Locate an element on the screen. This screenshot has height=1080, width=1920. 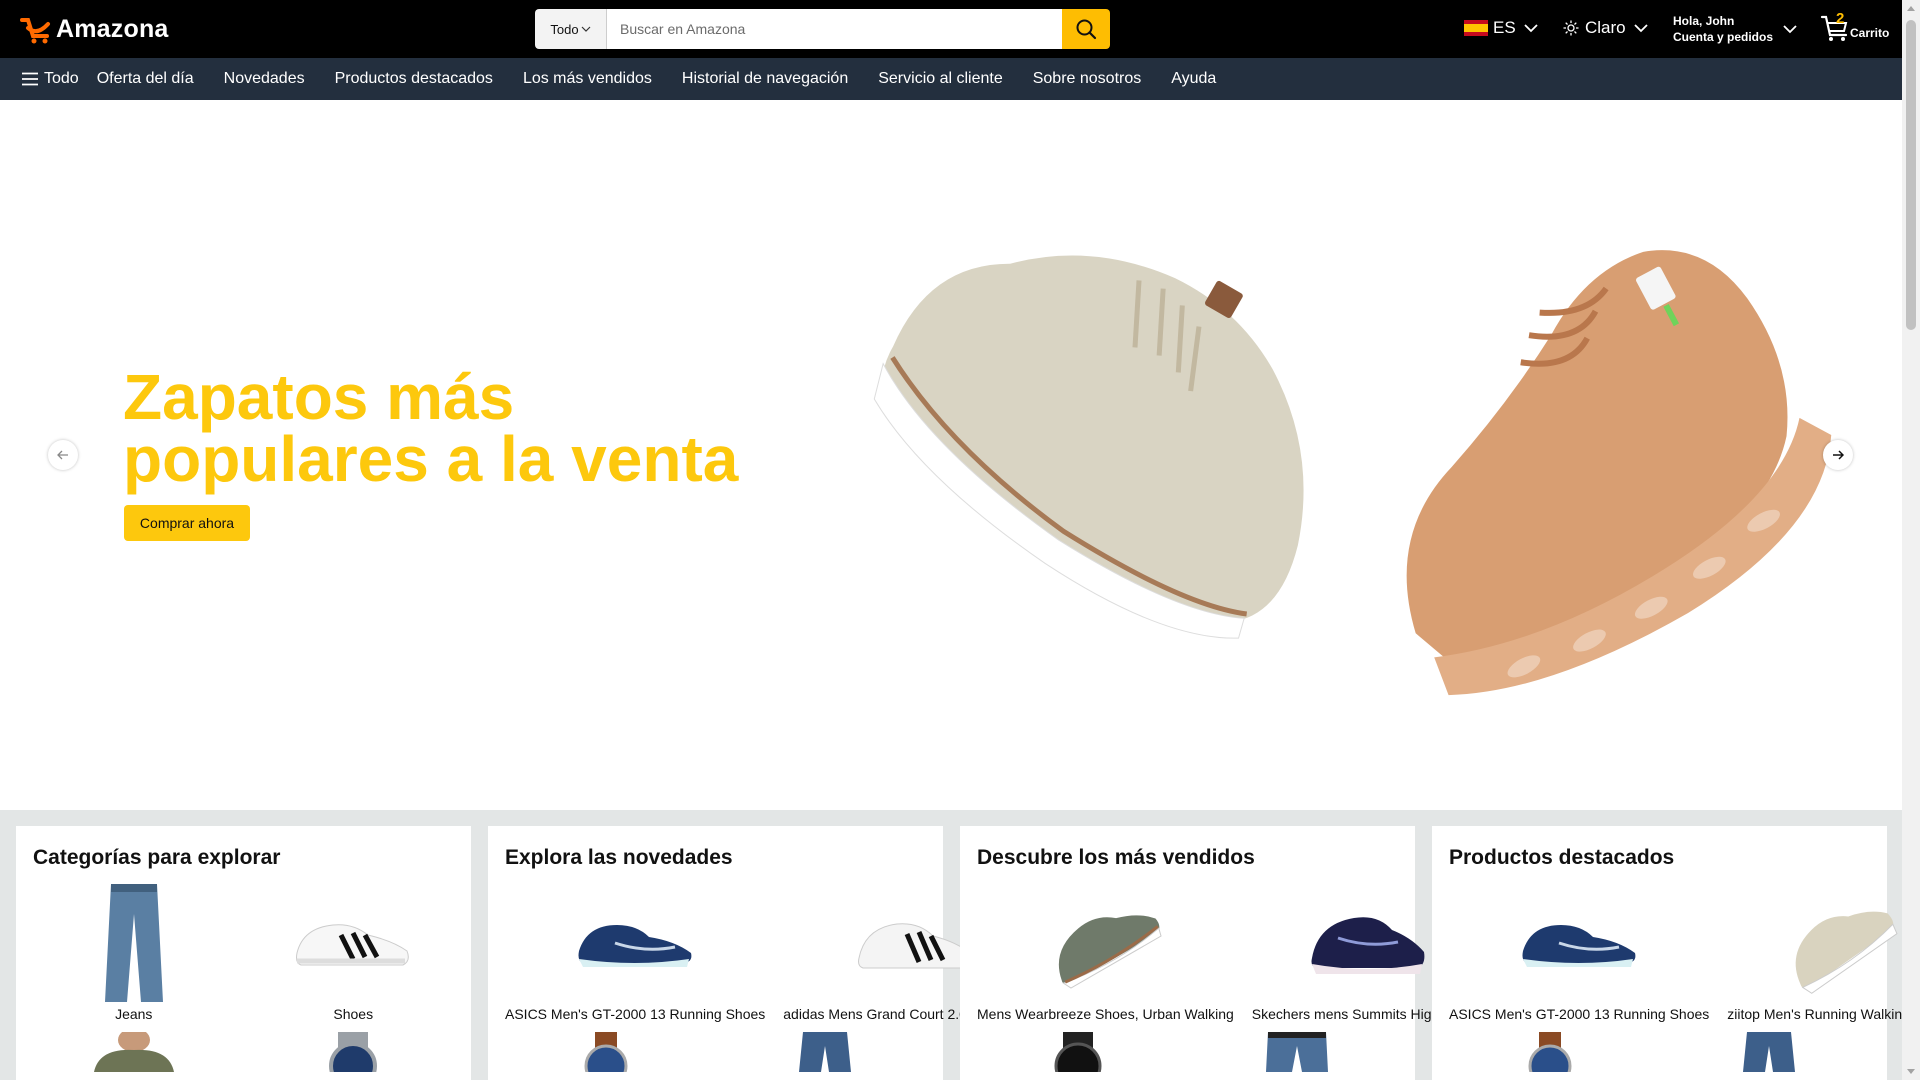
spain-flag-icon is located at coordinates (1476, 28).